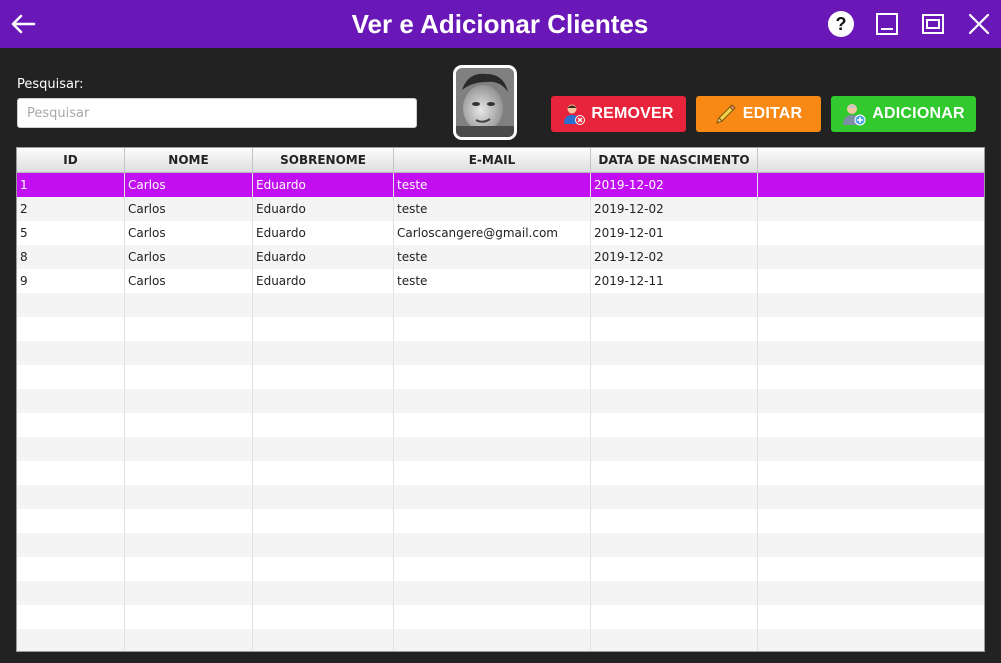 The image size is (1001, 663). I want to click on close-icon, so click(979, 24).